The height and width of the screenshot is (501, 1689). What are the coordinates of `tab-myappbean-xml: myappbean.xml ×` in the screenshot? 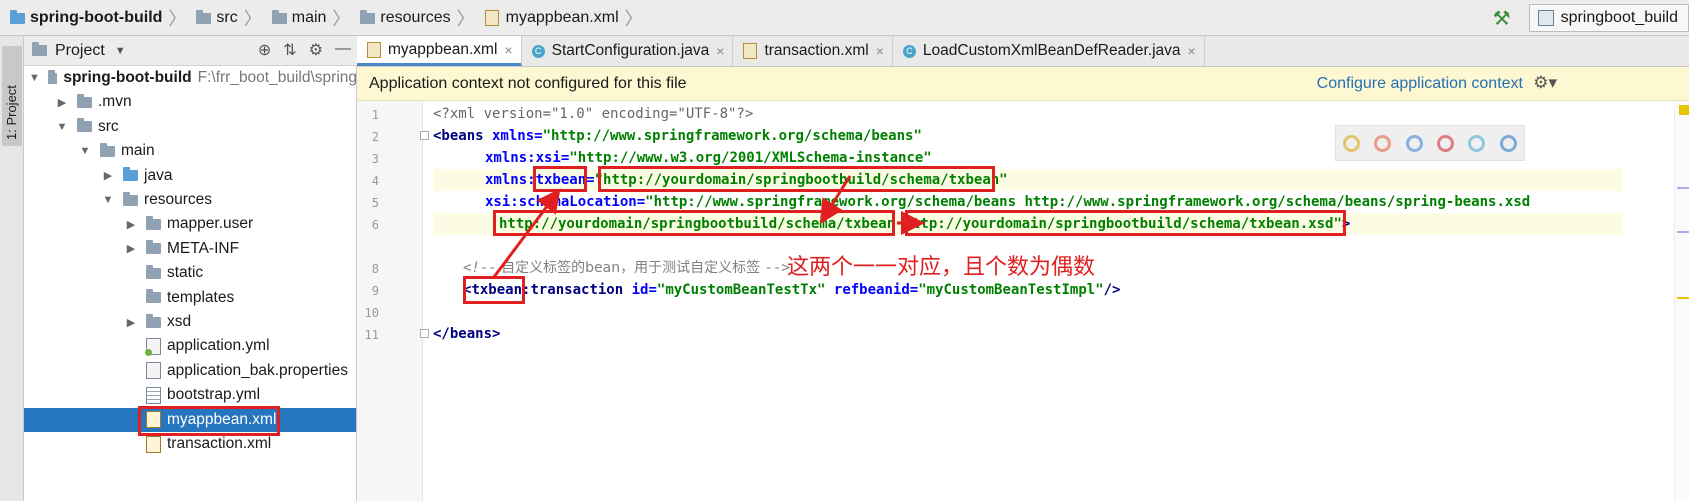 It's located at (439, 51).